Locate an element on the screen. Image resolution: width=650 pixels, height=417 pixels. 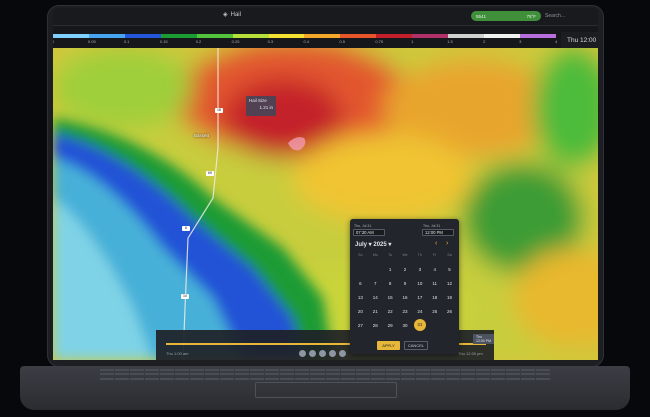
calendar-day: 22 is located at coordinates (390, 311).